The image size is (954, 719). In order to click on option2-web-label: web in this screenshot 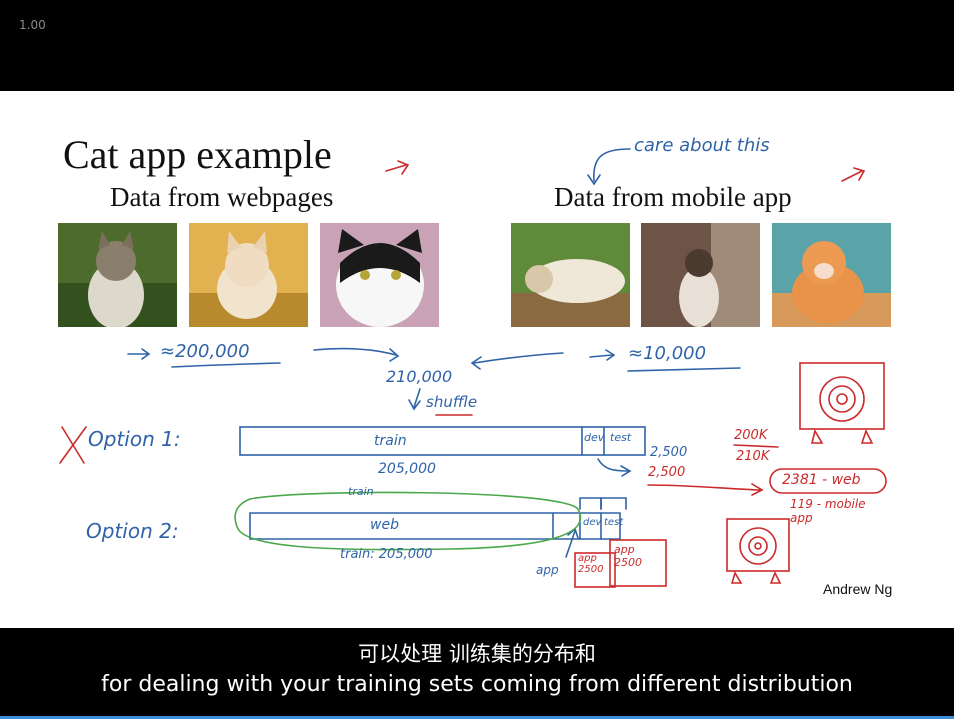, I will do `click(384, 525)`.